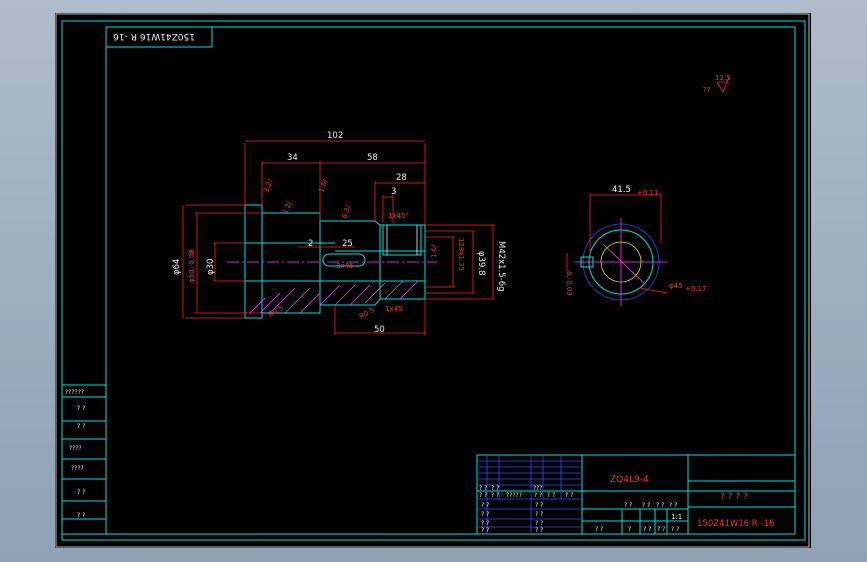 The image size is (867, 562). I want to click on note-roughness-1: 3.2/, so click(268, 186).